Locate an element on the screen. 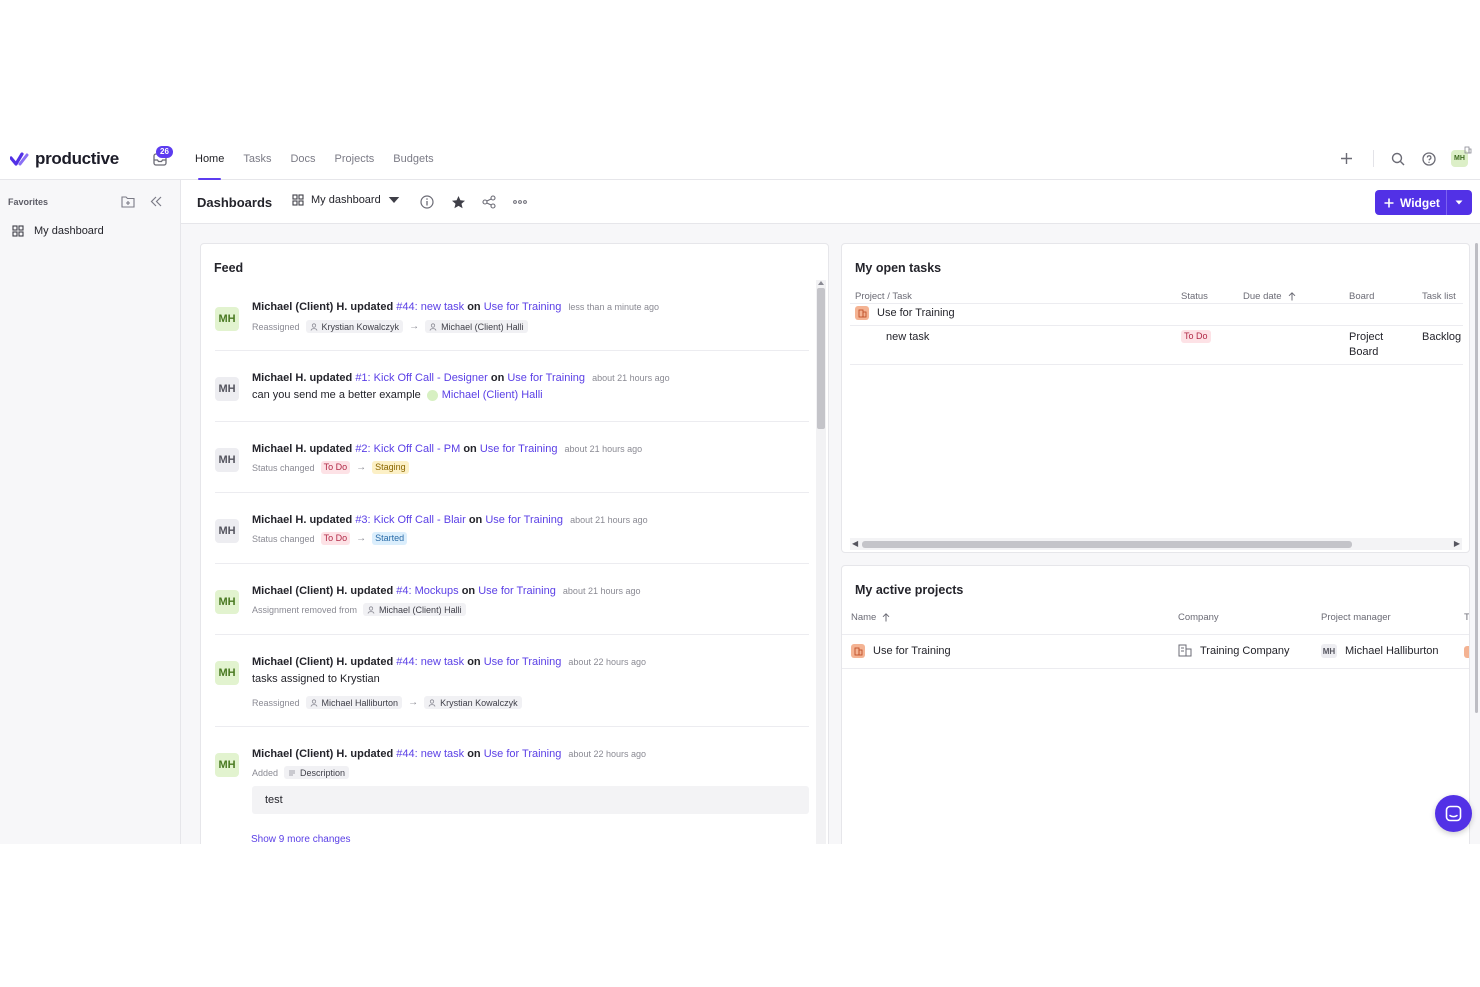 Image resolution: width=1480 pixels, height=987 pixels. column-header: Project / Task is located at coordinates (883, 296).